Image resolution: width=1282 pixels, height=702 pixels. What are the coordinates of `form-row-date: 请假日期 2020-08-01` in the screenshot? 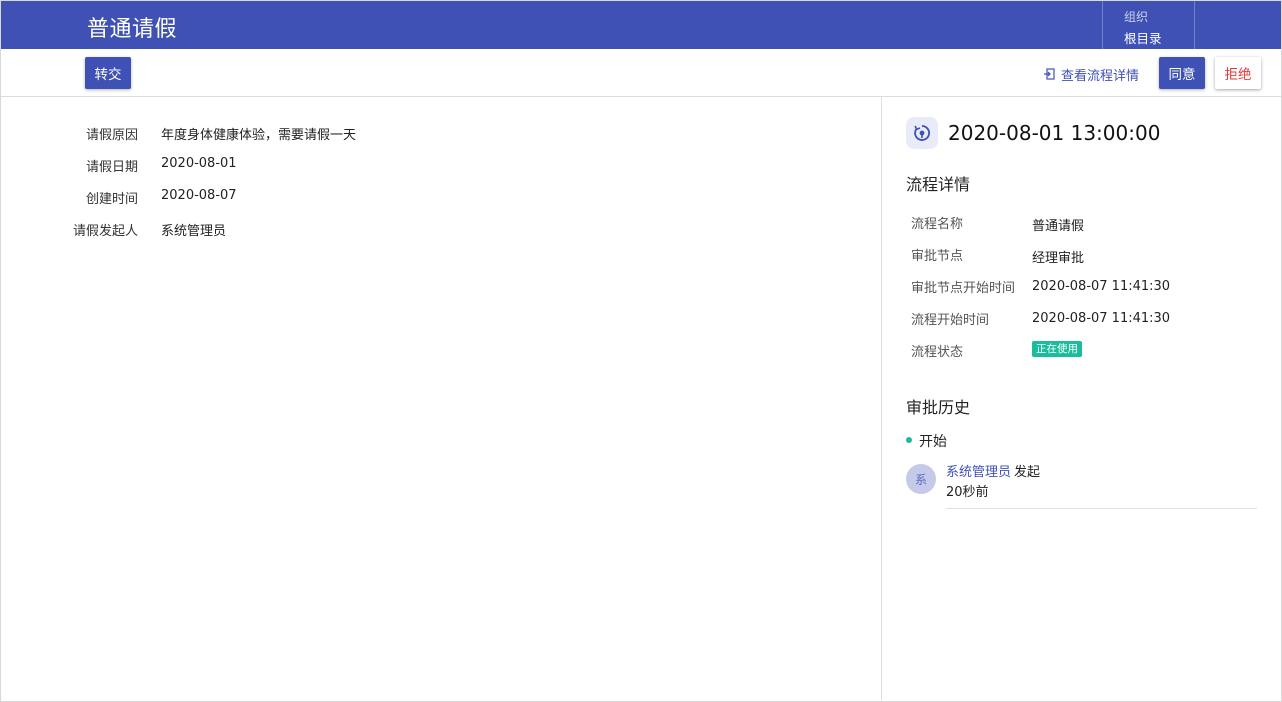 It's located at (441, 166).